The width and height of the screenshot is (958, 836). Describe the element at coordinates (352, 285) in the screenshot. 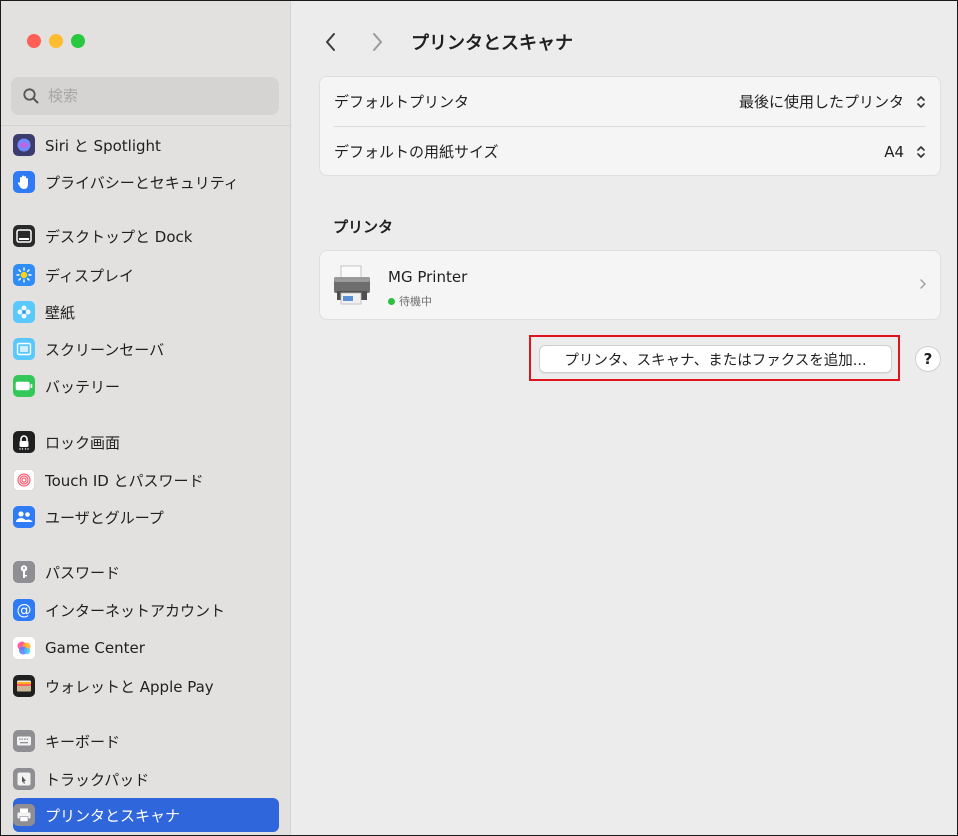

I see `printer-device-icon` at that location.